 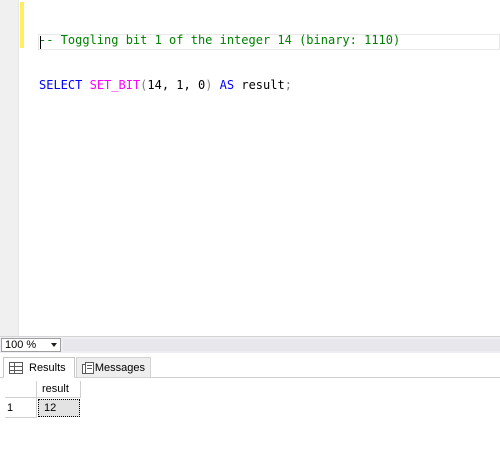 I want to click on column-header-result: result, so click(x=59, y=389).